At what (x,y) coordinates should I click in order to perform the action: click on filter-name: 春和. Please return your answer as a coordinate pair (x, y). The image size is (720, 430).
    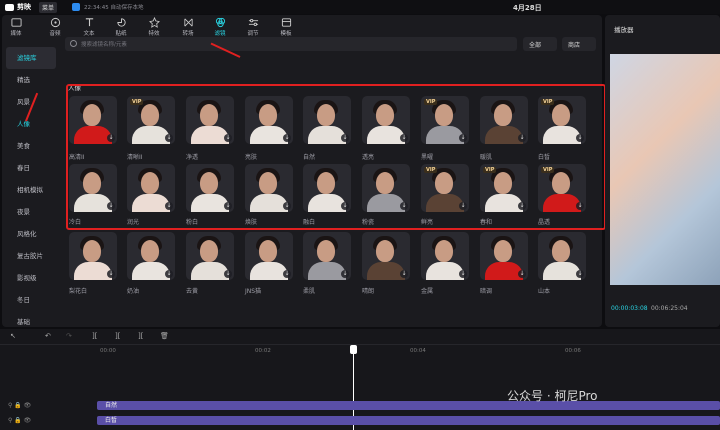
    Looking at the image, I should click on (486, 222).